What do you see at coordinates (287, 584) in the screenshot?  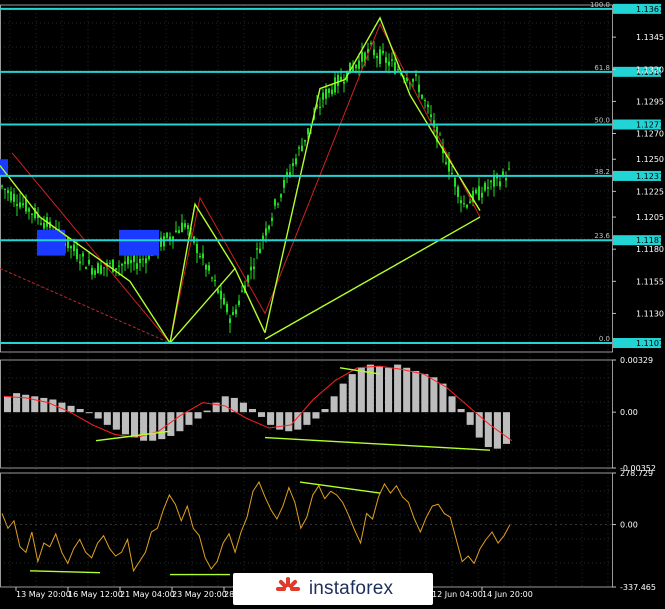 I see `instaforex-logo-icon` at bounding box center [287, 584].